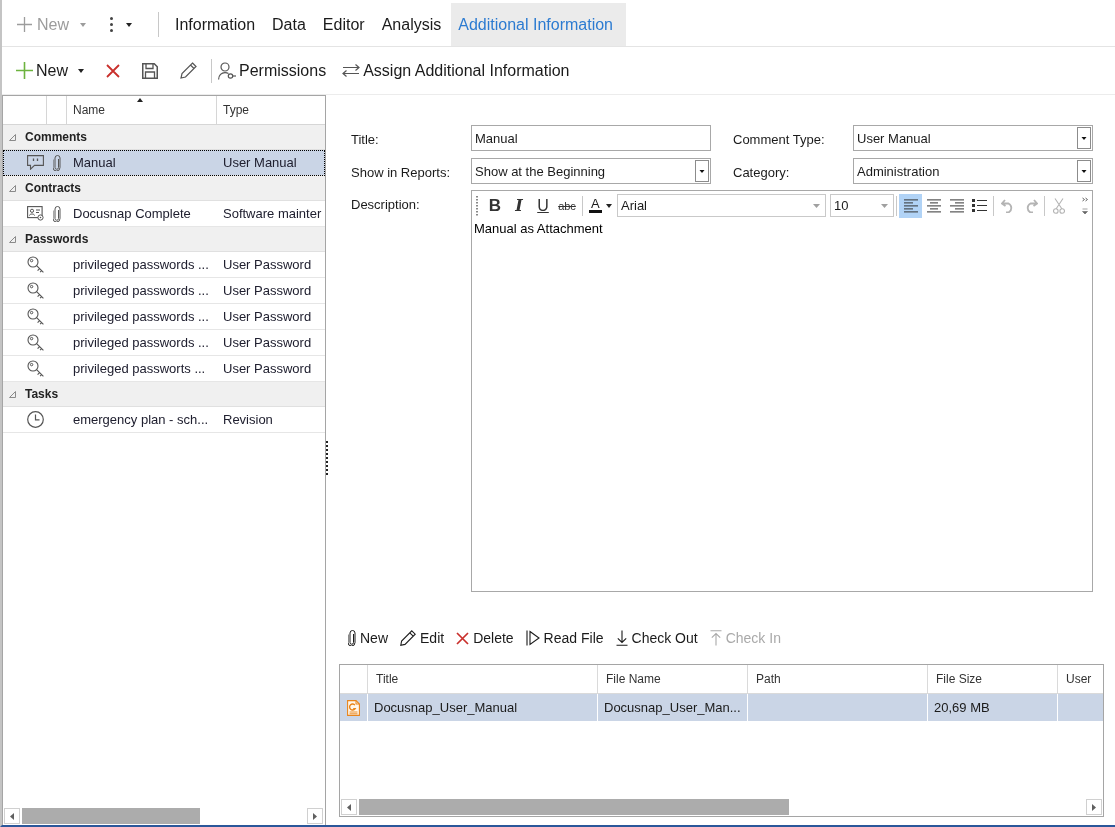  What do you see at coordinates (422, 638) in the screenshot?
I see `edit-attachment-button: Edit` at bounding box center [422, 638].